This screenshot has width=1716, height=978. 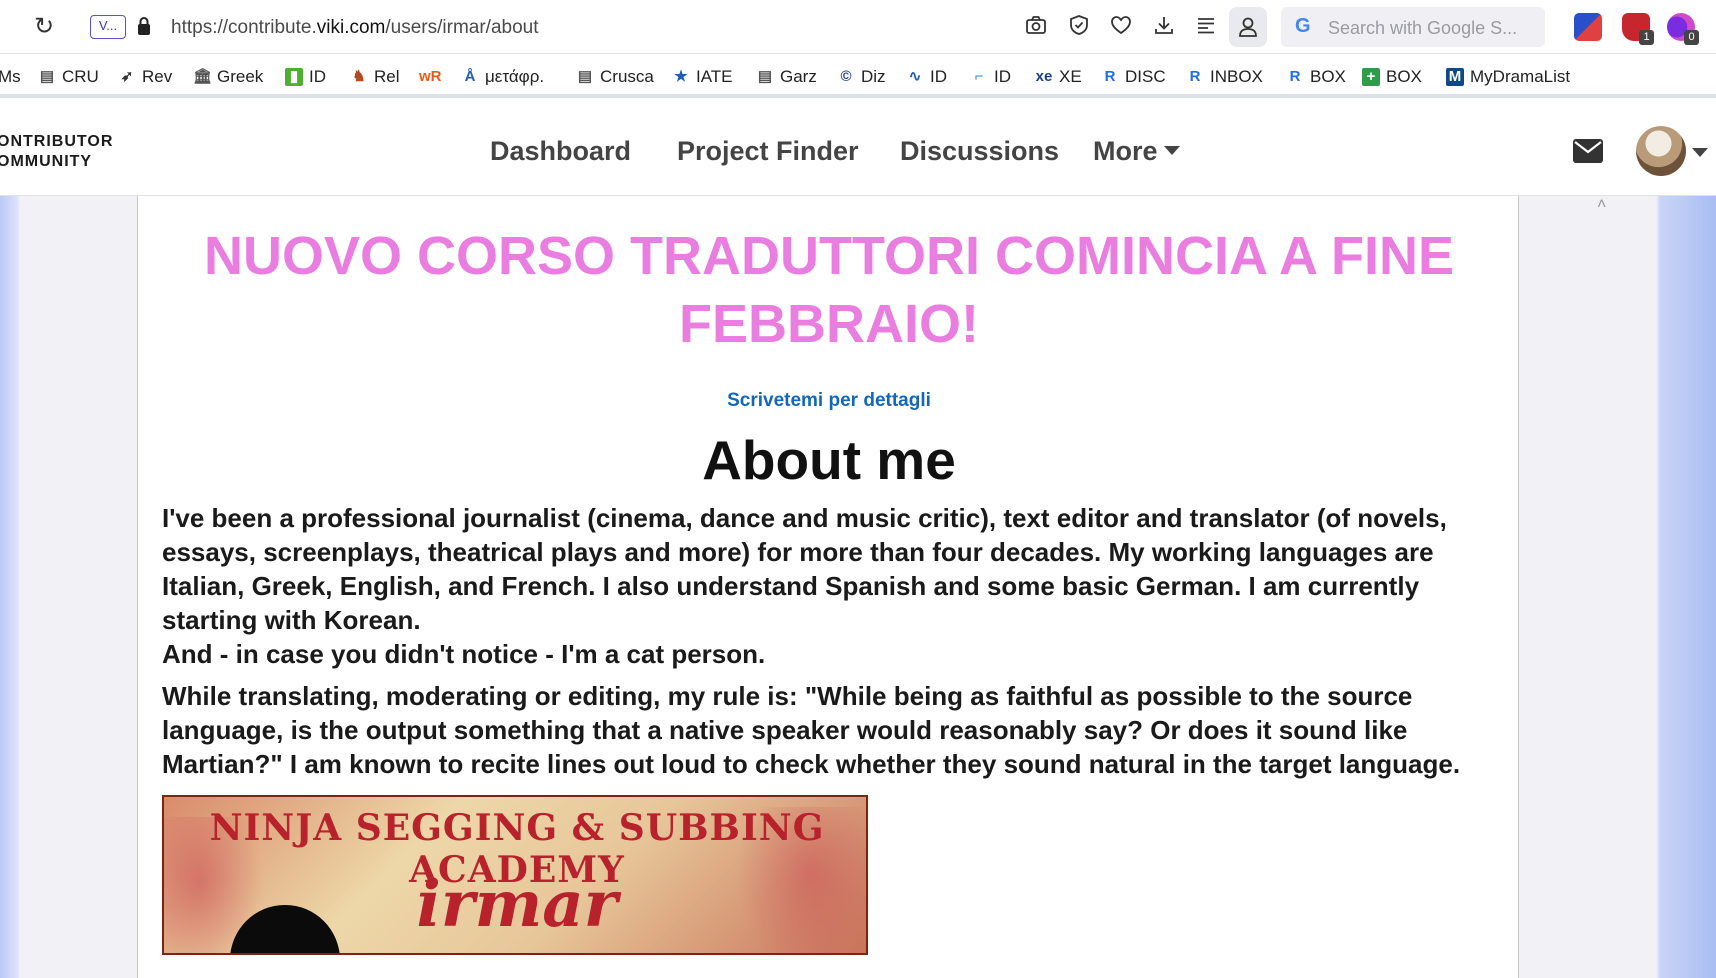 What do you see at coordinates (1371, 77) in the screenshot?
I see `plus-icon: +` at bounding box center [1371, 77].